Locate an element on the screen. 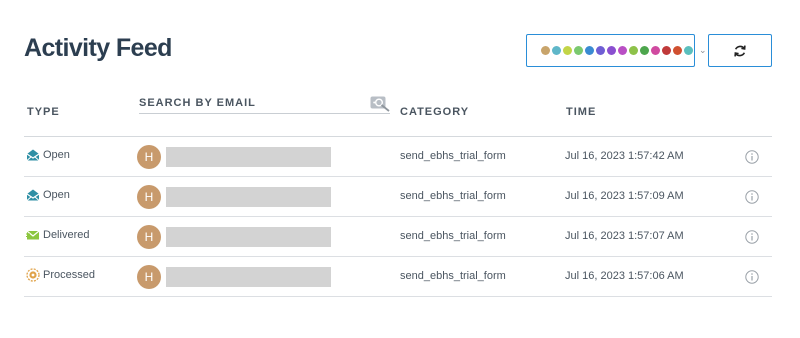 The width and height of the screenshot is (800, 338). search-by-email-label: SEARCH BY EMAIL is located at coordinates (197, 103).